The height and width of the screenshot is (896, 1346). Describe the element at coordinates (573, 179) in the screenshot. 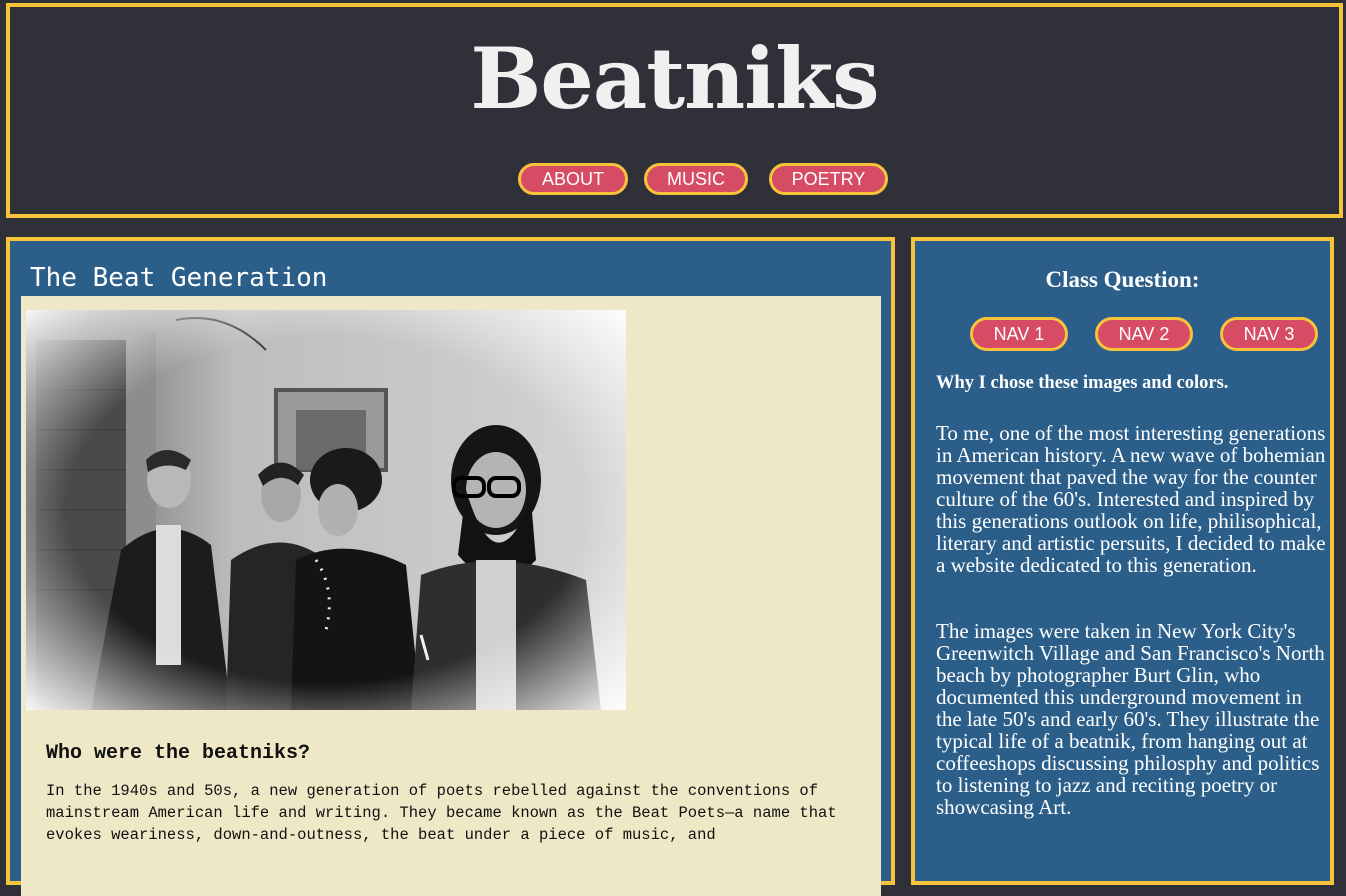

I see `nav-about-button: ABOUT` at that location.